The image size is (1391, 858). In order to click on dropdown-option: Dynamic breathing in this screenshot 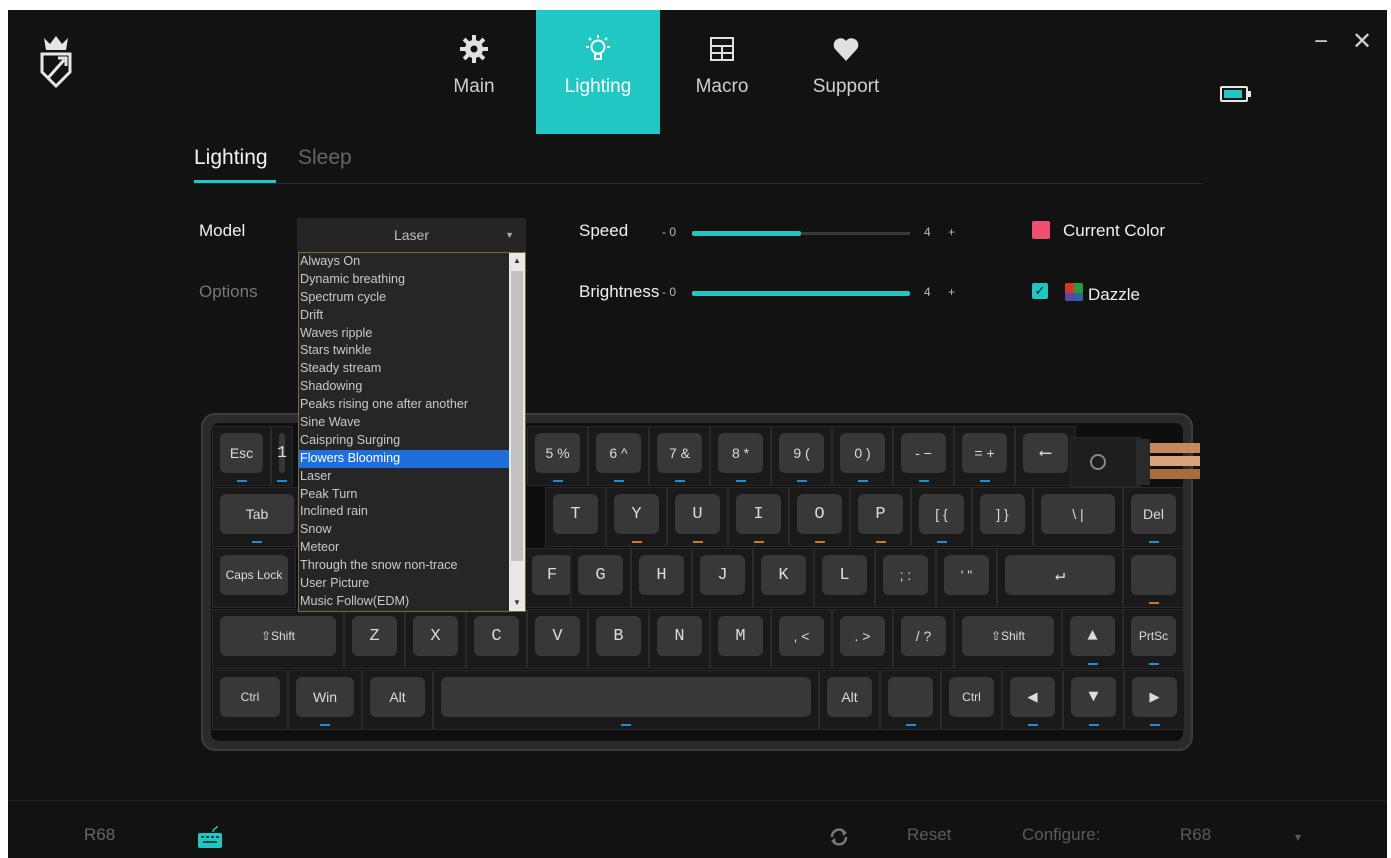, I will do `click(404, 280)`.